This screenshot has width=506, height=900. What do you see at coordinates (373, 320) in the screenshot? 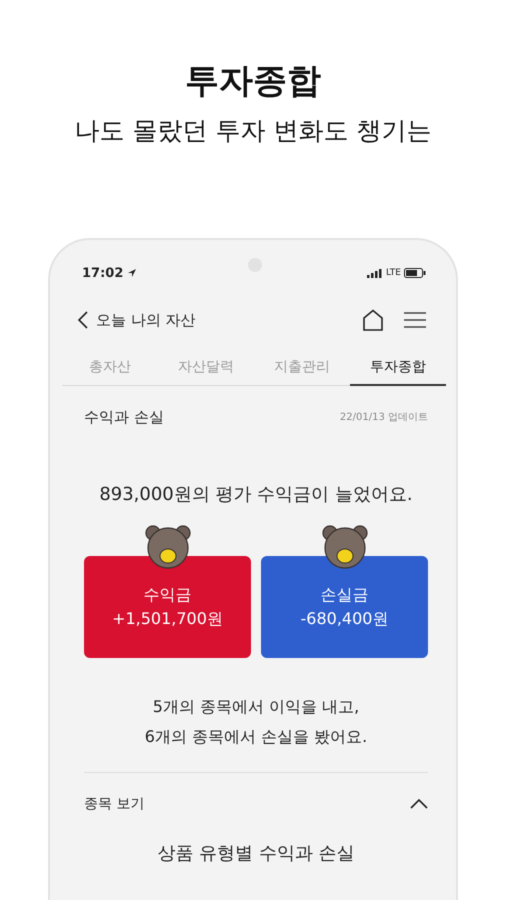
I see `home-icon` at bounding box center [373, 320].